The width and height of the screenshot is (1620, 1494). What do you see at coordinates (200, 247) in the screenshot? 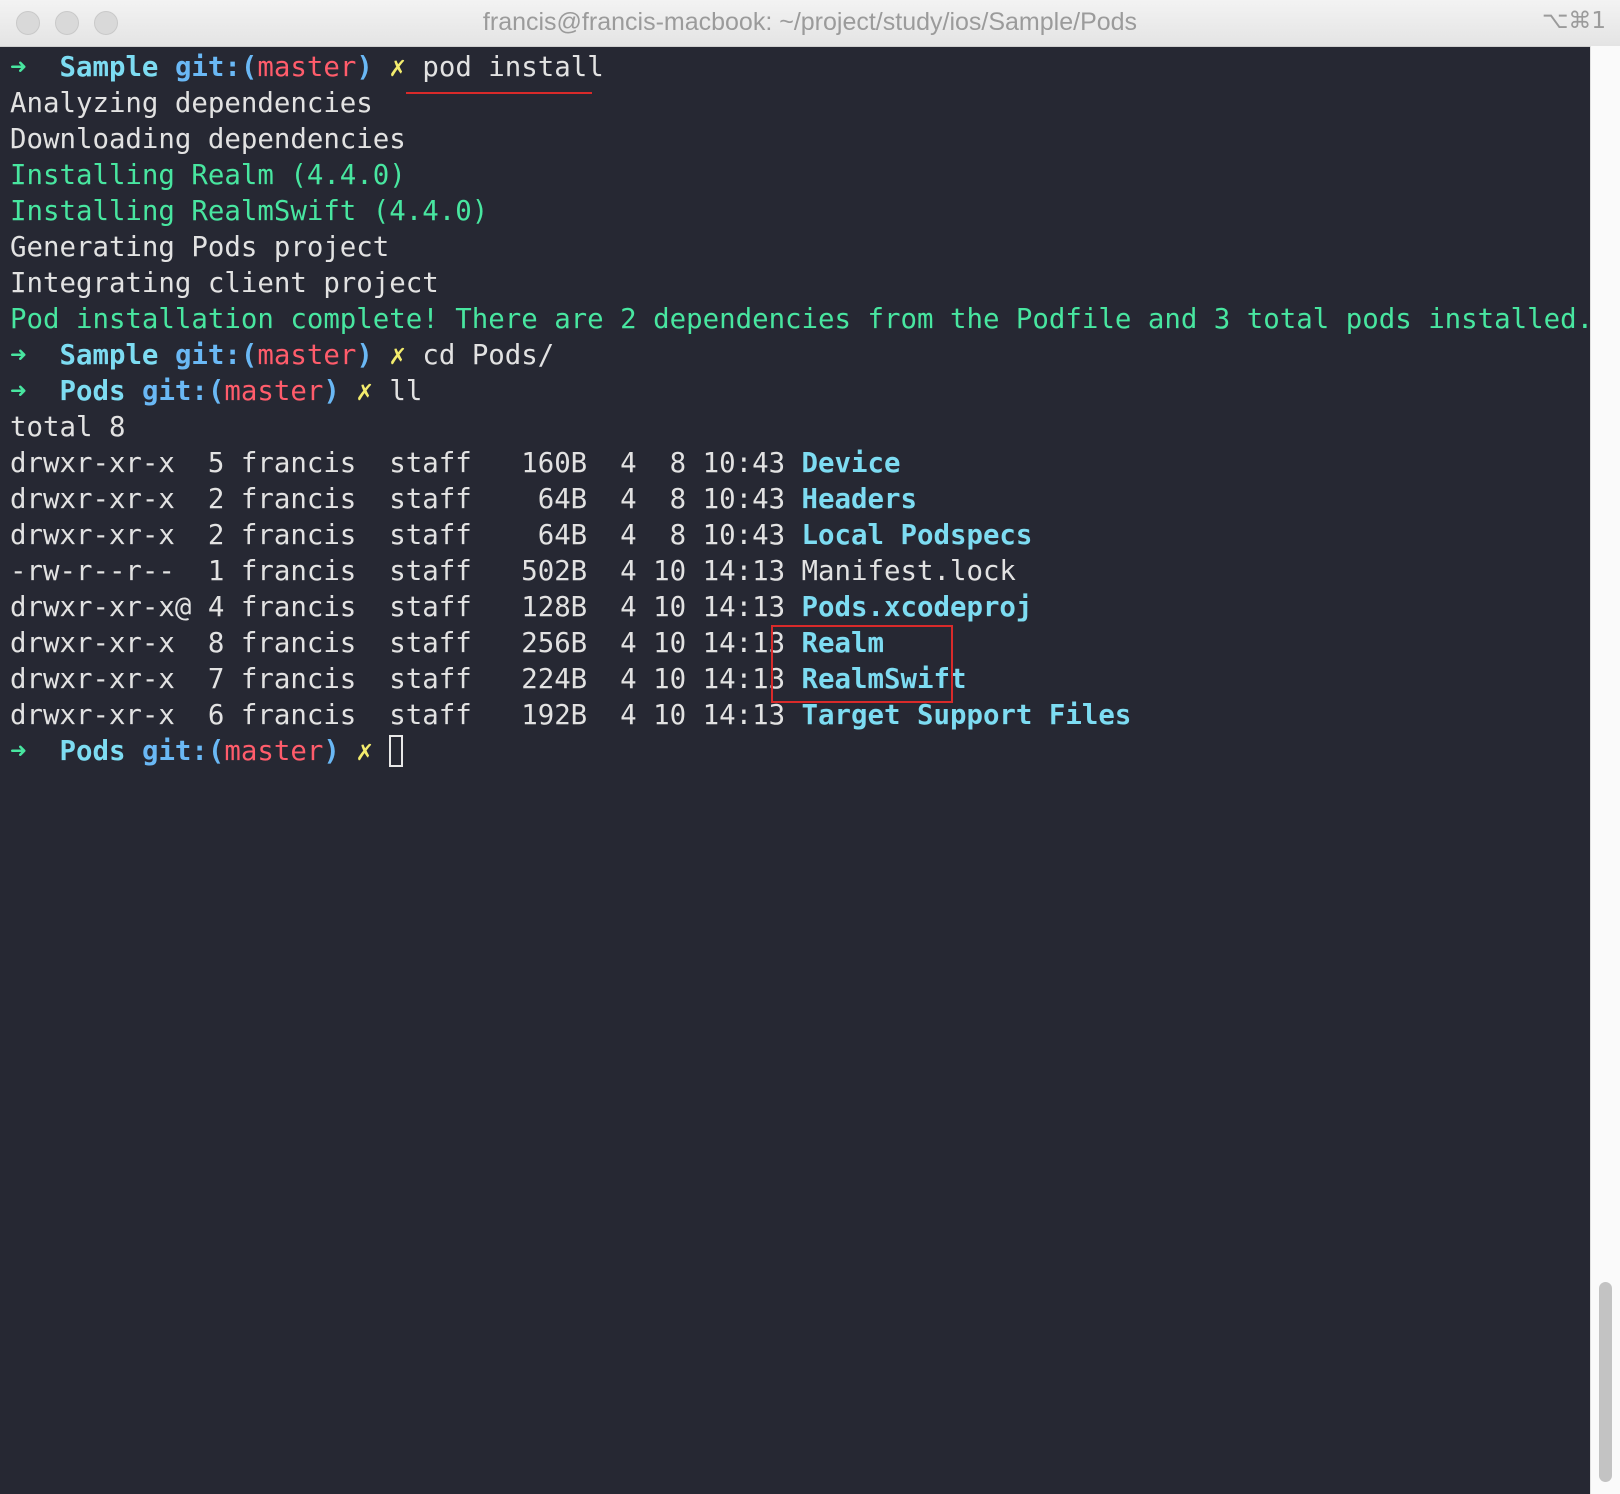
I see `output-line: Generating Pods project` at bounding box center [200, 247].